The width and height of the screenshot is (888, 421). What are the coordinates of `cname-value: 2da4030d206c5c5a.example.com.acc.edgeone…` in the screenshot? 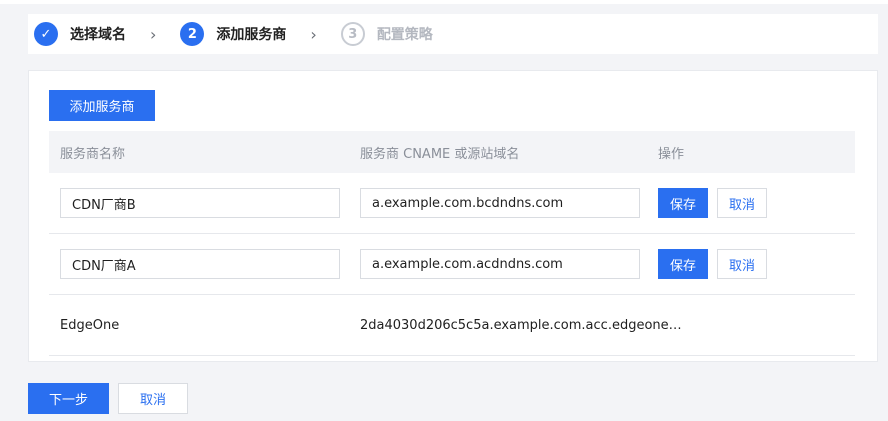 It's located at (521, 325).